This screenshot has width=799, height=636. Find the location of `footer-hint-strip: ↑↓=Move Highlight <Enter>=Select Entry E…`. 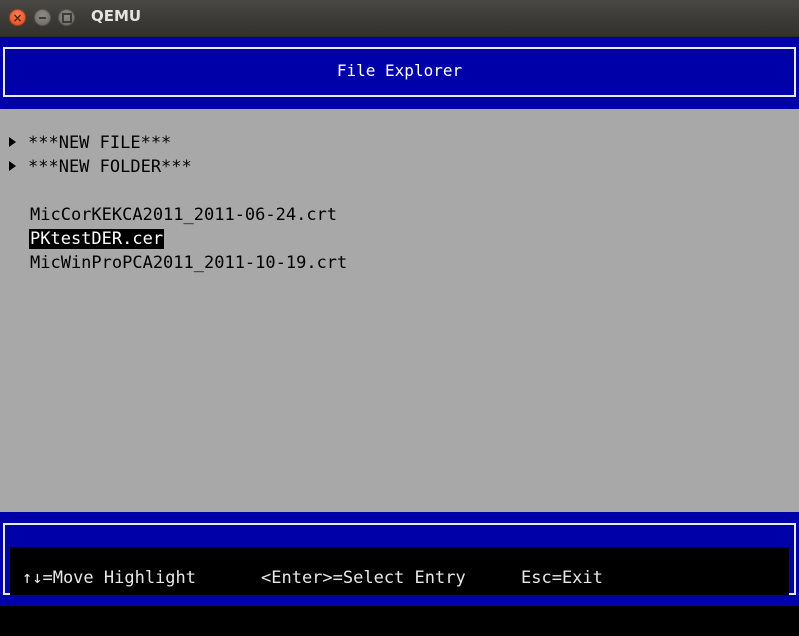

footer-hint-strip: ↑↓=Move Highlight <Enter>=Select Entry E… is located at coordinates (399, 571).